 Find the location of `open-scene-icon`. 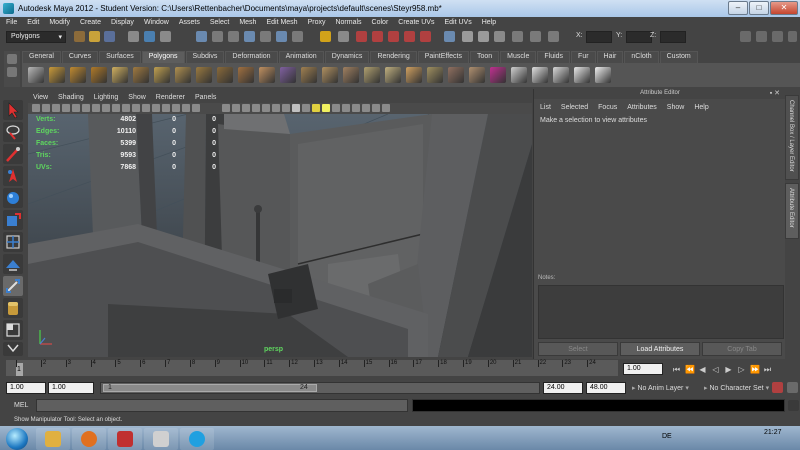

open-scene-icon is located at coordinates (94, 36).